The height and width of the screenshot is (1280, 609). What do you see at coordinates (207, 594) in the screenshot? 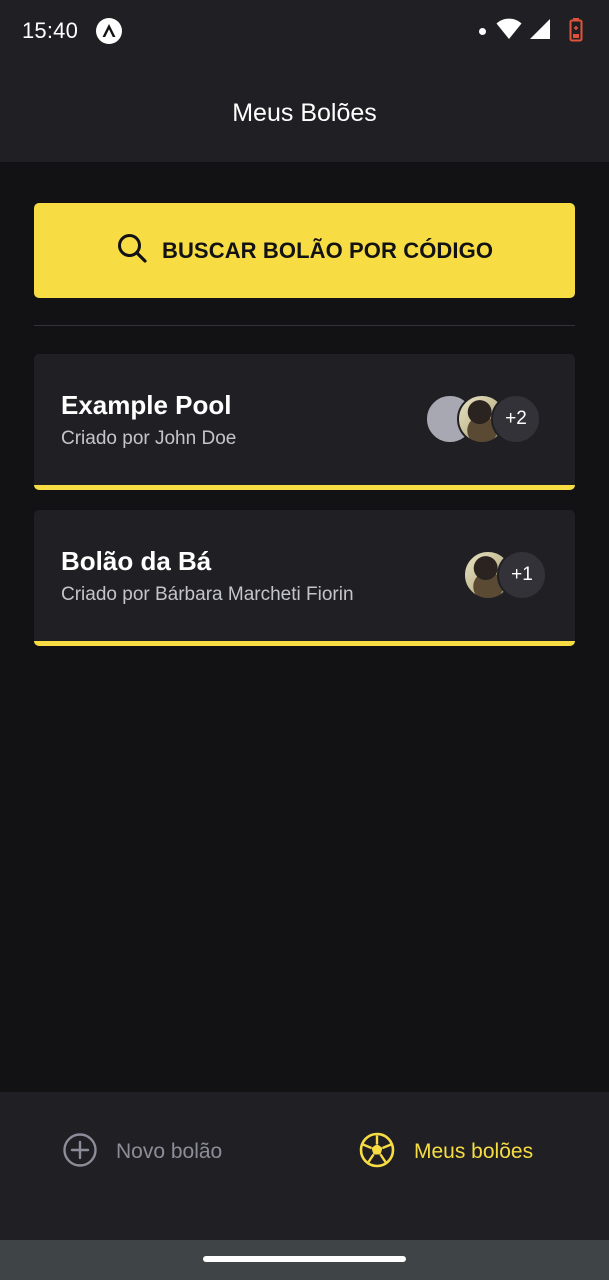
I see `pool-owner: Criado por Bárbara Marcheti Fiorin` at bounding box center [207, 594].